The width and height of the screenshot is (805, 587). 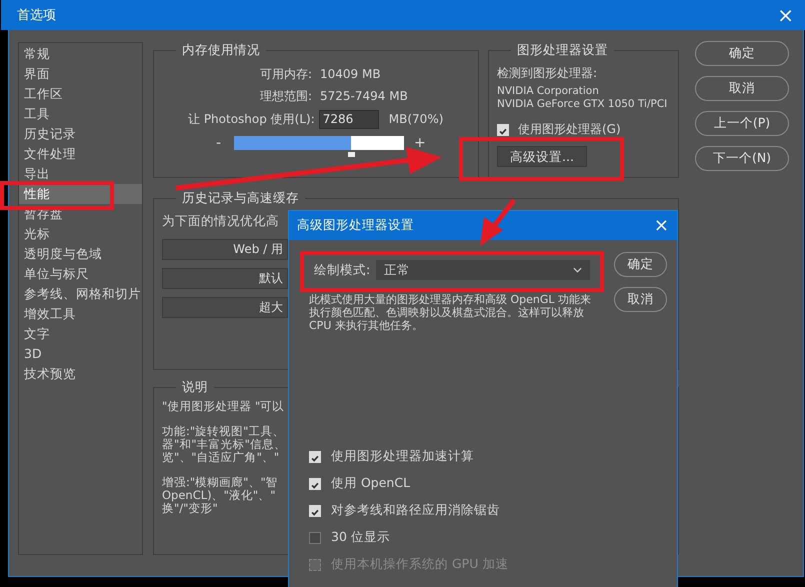 I want to click on preset-button: Web / 用, so click(x=225, y=249).